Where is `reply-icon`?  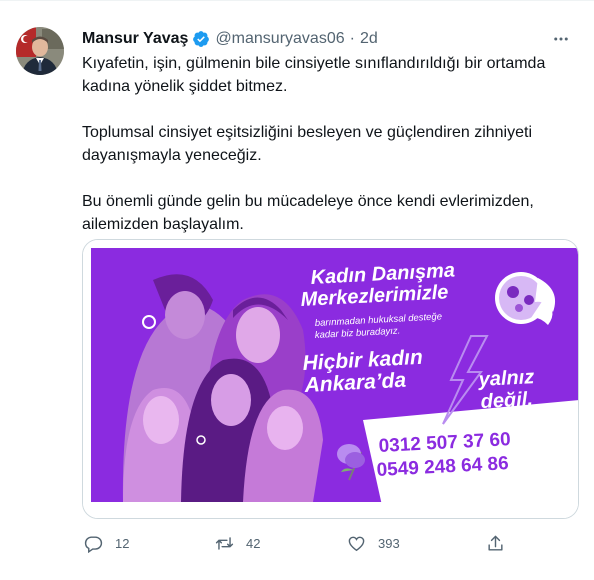
reply-icon is located at coordinates (93, 544).